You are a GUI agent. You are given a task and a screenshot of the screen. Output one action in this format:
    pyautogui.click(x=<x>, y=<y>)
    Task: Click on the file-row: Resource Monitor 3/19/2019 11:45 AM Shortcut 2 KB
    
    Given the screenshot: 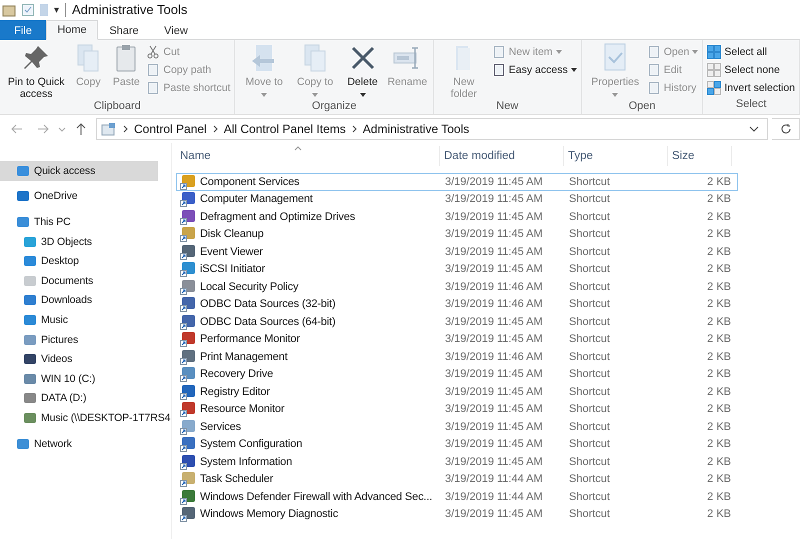 What is the action you would take?
    pyautogui.click(x=457, y=409)
    